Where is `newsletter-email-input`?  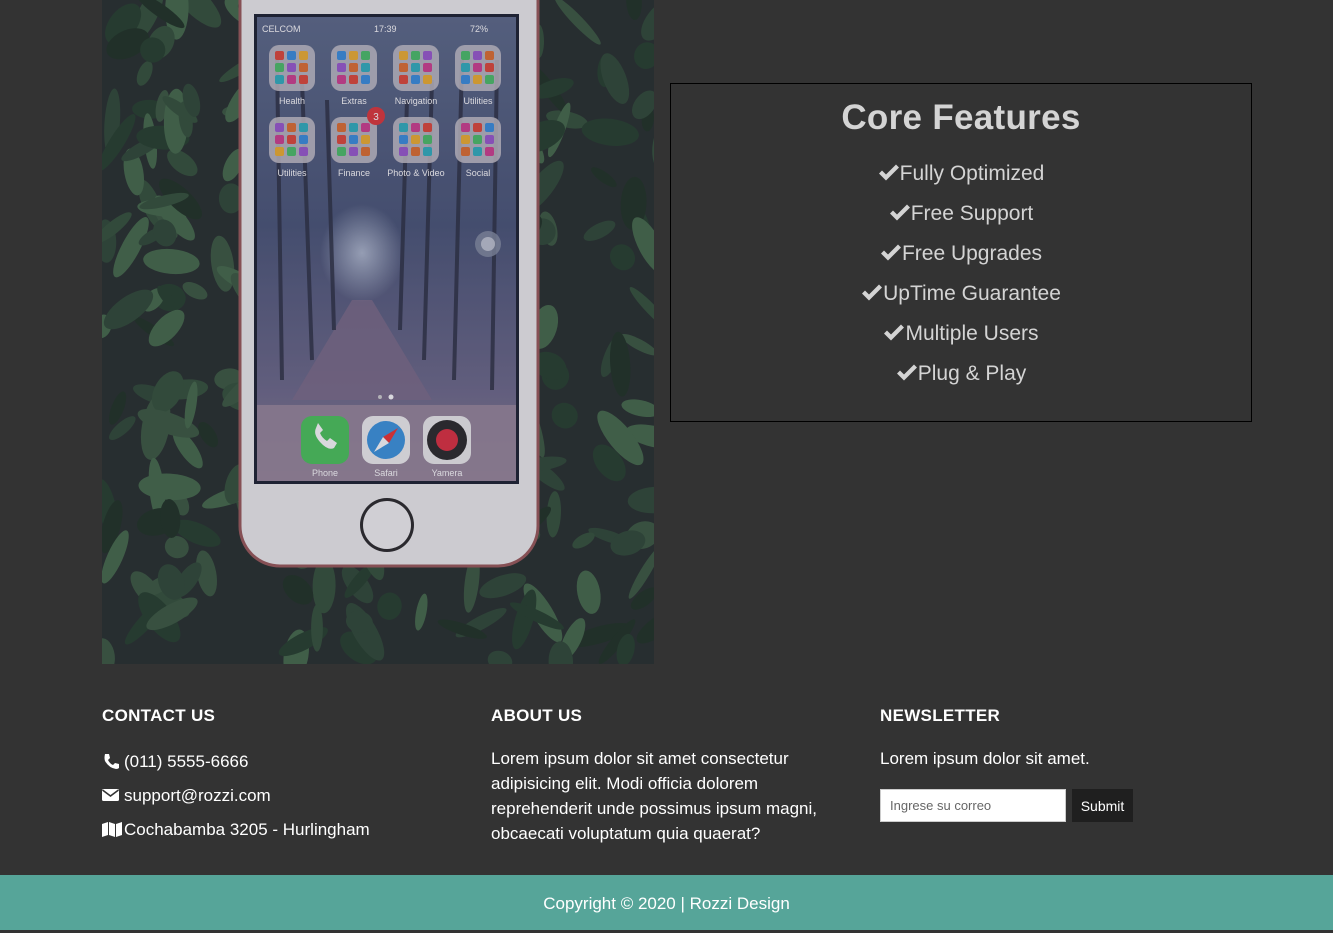
newsletter-email-input is located at coordinates (973, 805).